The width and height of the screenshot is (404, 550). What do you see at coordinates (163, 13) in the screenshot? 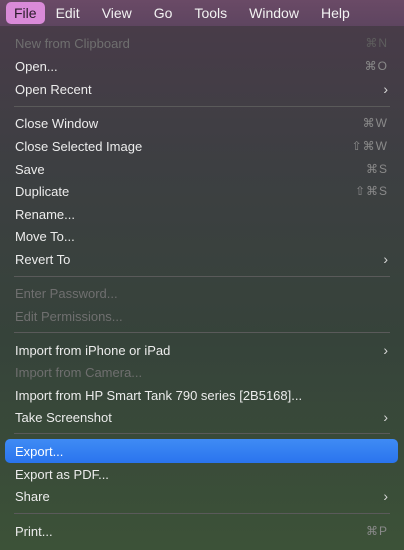
I see `menubar-go: Go` at bounding box center [163, 13].